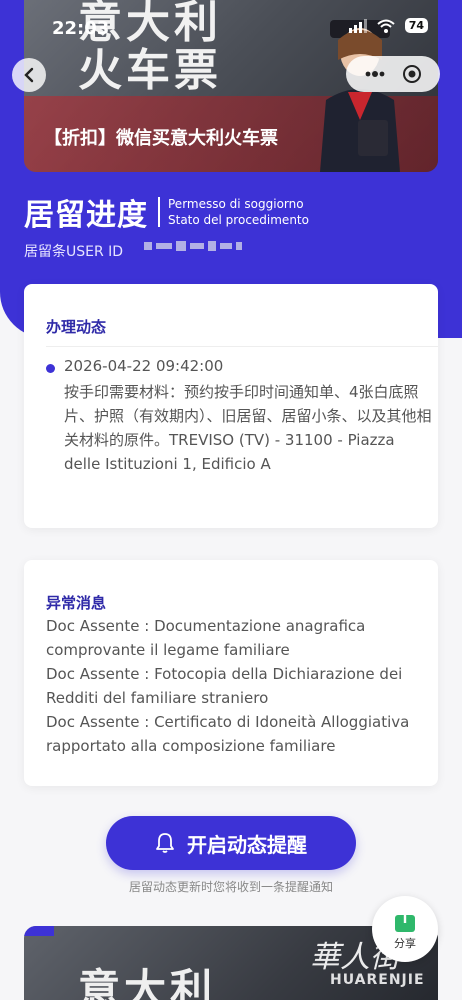 The image size is (462, 1000). What do you see at coordinates (357, 25) in the screenshot?
I see `signal-icon` at bounding box center [357, 25].